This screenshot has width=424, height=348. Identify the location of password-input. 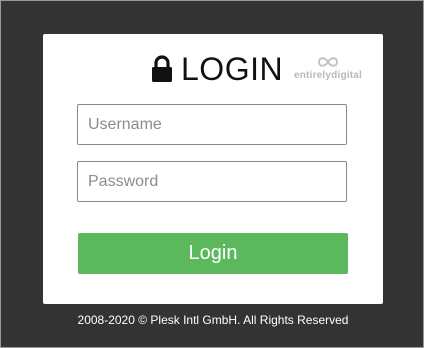
(212, 181).